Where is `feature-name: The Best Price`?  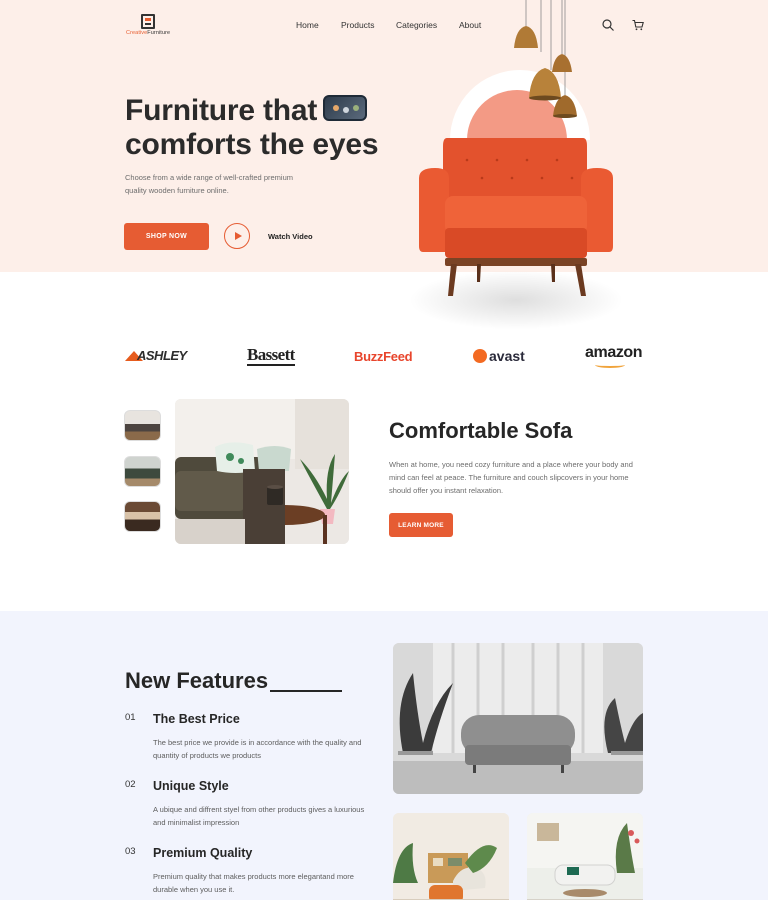
feature-name: The Best Price is located at coordinates (196, 719).